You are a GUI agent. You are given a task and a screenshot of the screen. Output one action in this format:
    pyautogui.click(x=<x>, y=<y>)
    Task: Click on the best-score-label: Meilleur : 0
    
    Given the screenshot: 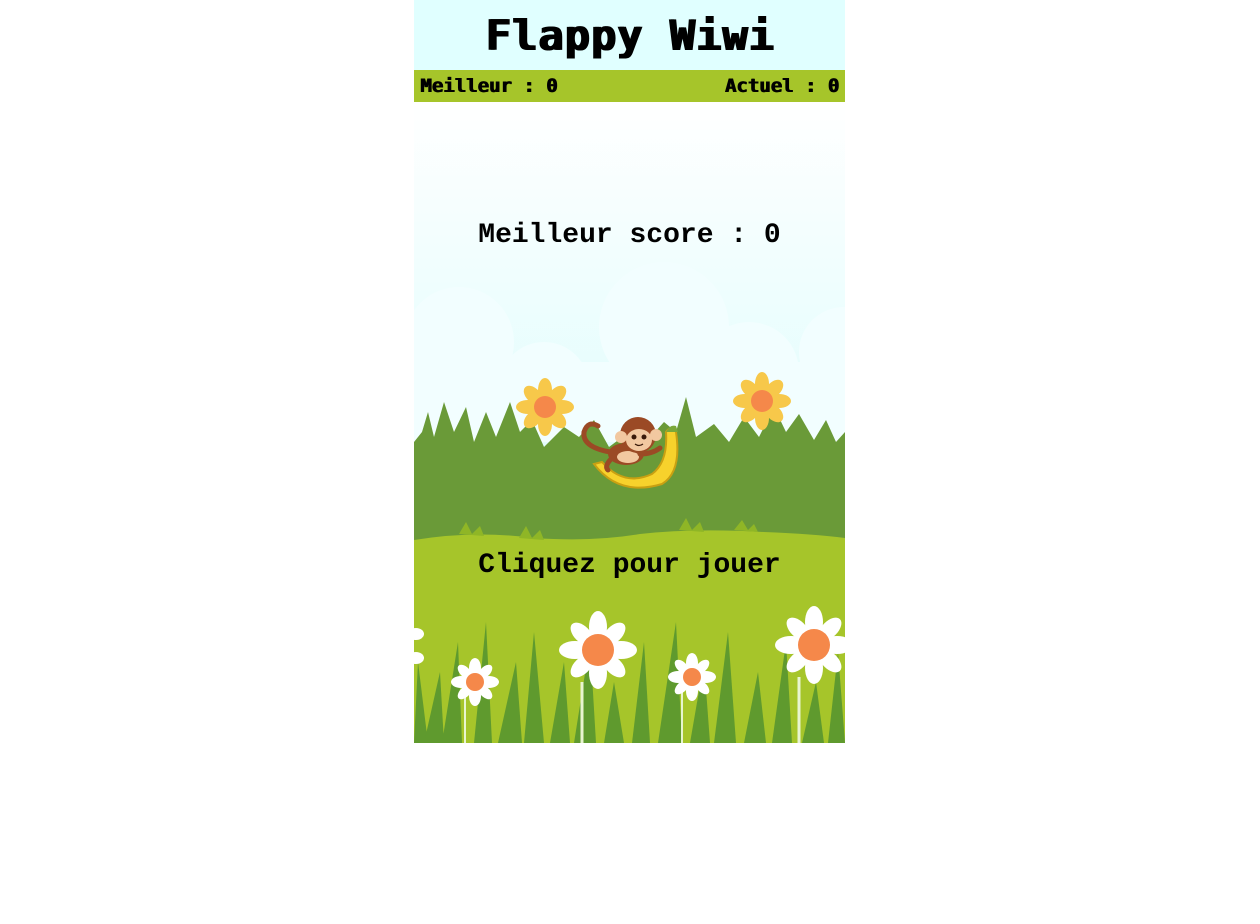 What is the action you would take?
    pyautogui.click(x=489, y=86)
    